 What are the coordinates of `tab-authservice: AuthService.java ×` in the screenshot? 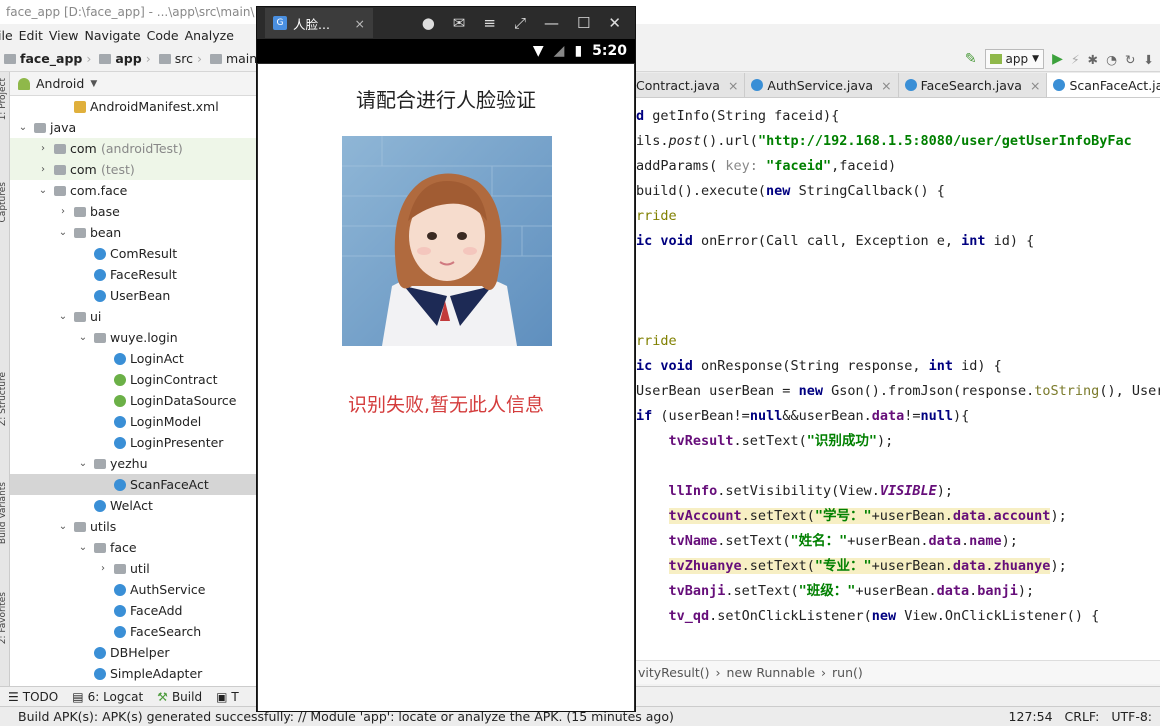 It's located at (822, 85).